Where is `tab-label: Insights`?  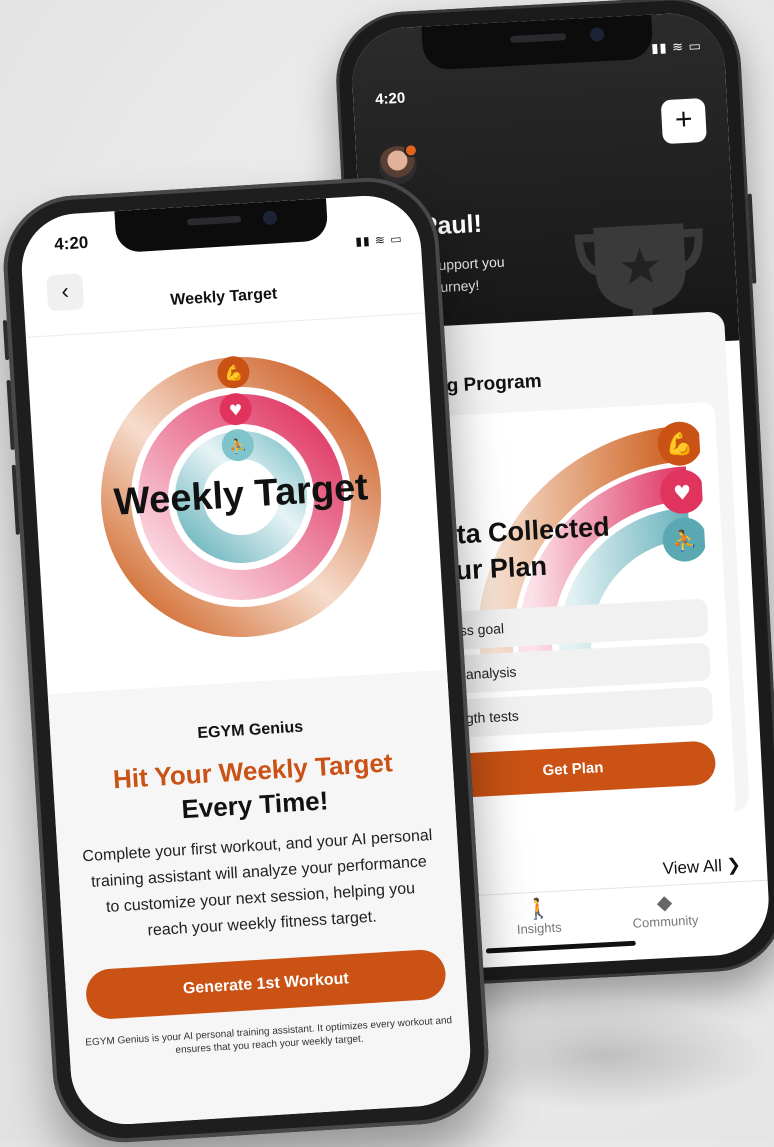
tab-label: Insights is located at coordinates (539, 928).